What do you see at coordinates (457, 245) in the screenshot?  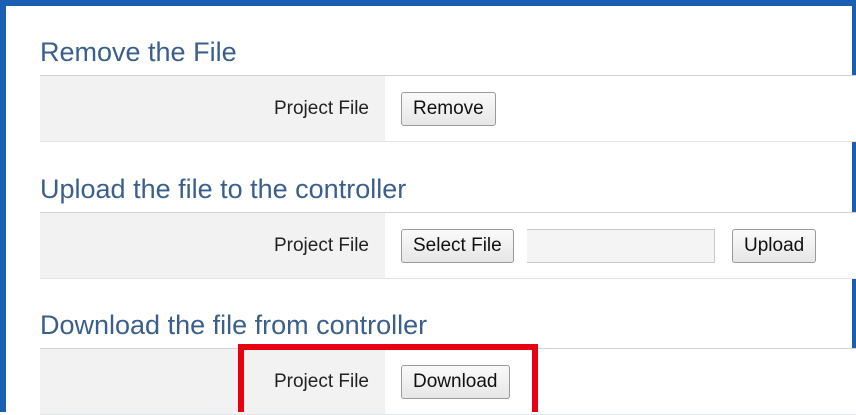 I see `select-file-button: Select File` at bounding box center [457, 245].